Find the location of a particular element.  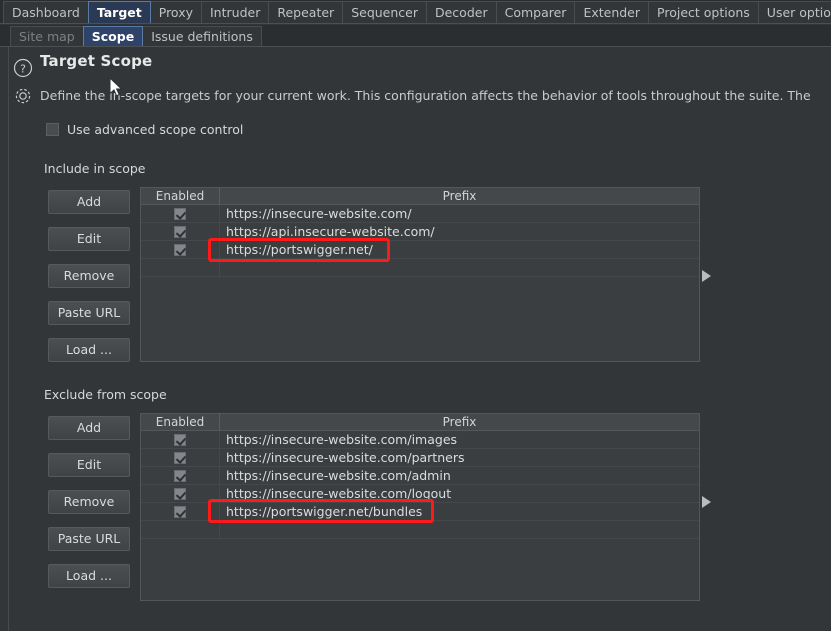

tab-target: Target is located at coordinates (119, 12).